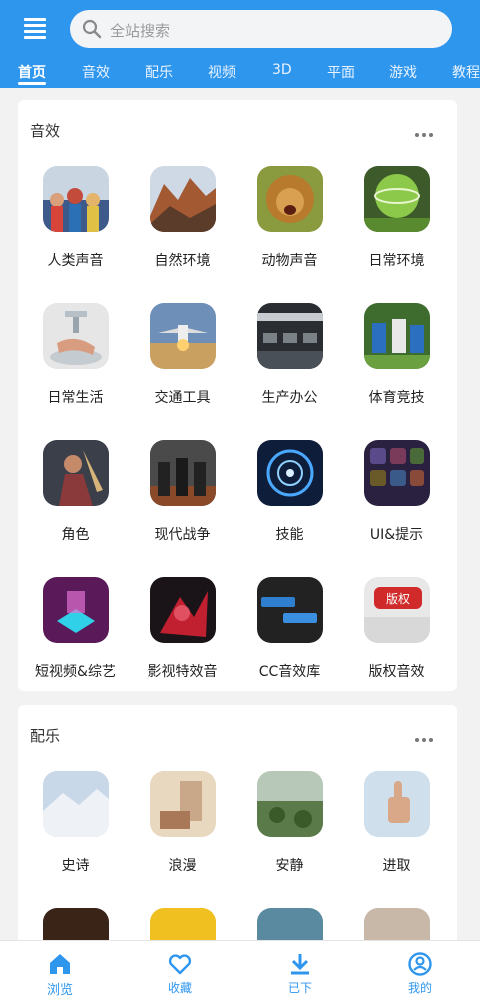  I want to click on category-film-effects: 影视特效音, so click(182, 629).